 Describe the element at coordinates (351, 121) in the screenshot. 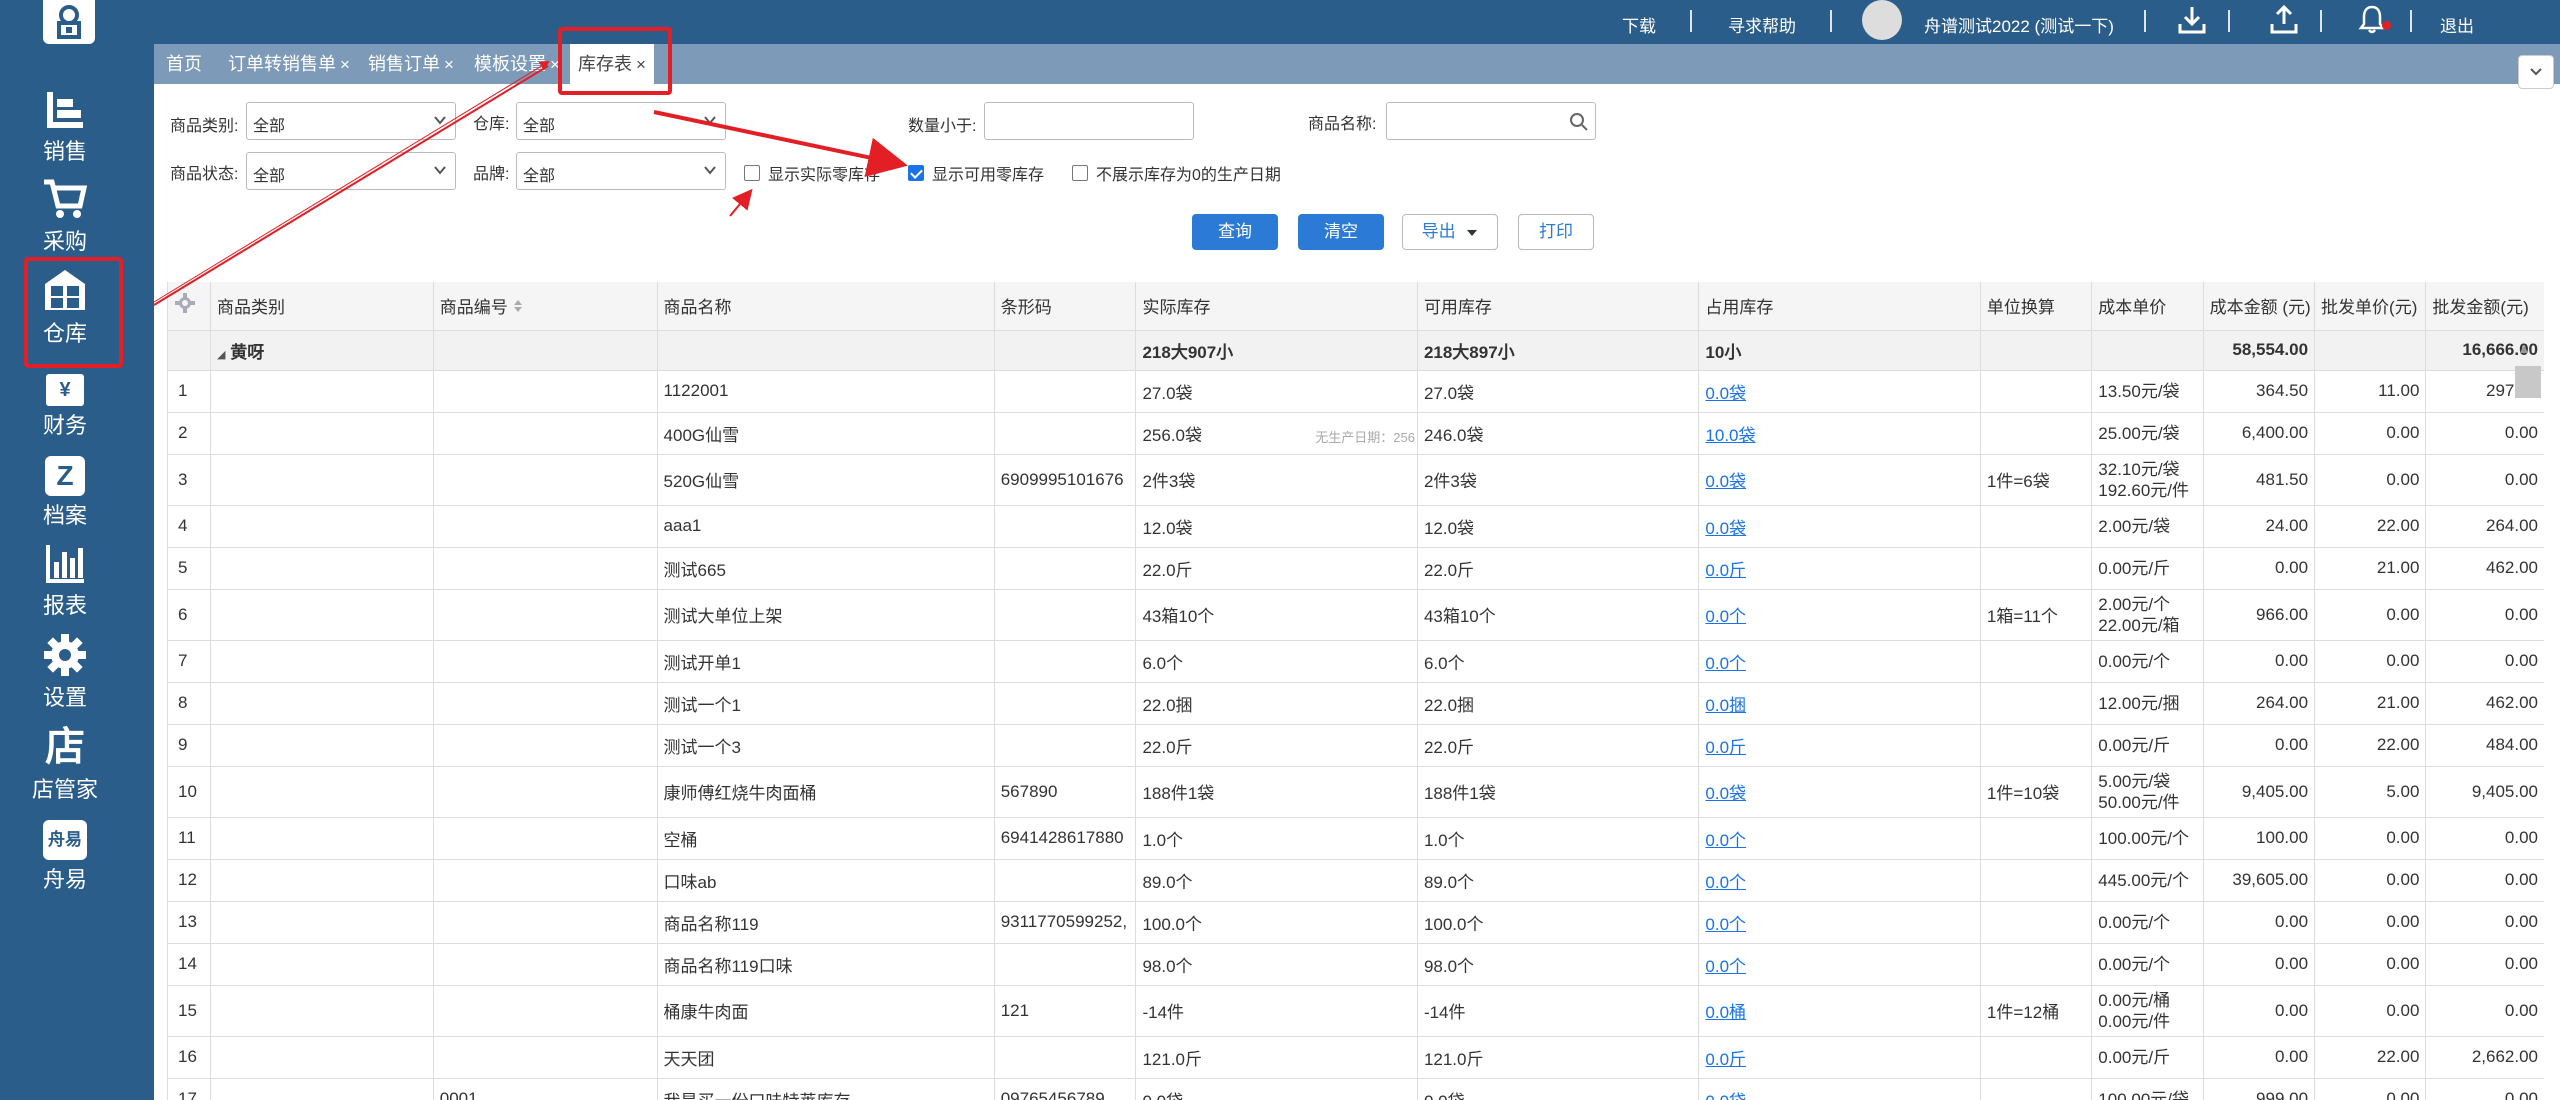

I see `category-select: 全部` at that location.